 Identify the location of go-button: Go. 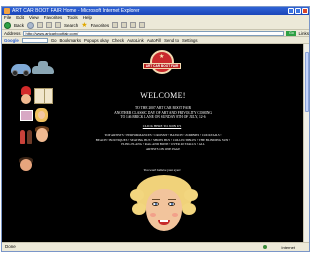
(291, 33).